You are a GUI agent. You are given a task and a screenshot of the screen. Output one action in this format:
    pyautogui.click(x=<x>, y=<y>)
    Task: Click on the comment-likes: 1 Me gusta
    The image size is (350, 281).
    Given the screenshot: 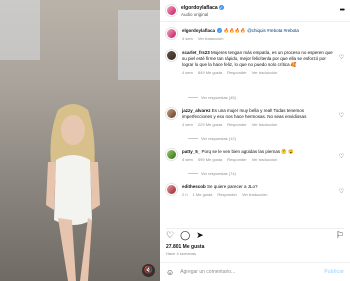 What is the action you would take?
    pyautogui.click(x=203, y=194)
    